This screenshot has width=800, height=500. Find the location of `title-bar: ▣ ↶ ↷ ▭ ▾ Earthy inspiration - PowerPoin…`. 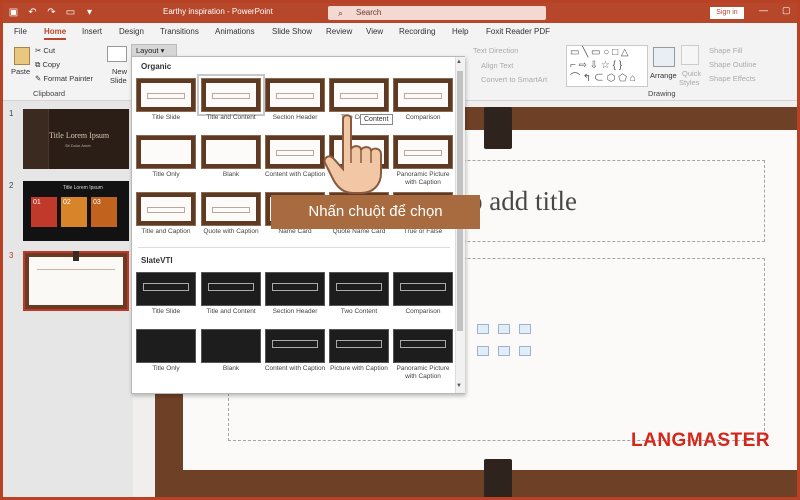

title-bar: ▣ ↶ ↷ ▭ ▾ Earthy inspiration - PowerPoin… is located at coordinates (400, 13).